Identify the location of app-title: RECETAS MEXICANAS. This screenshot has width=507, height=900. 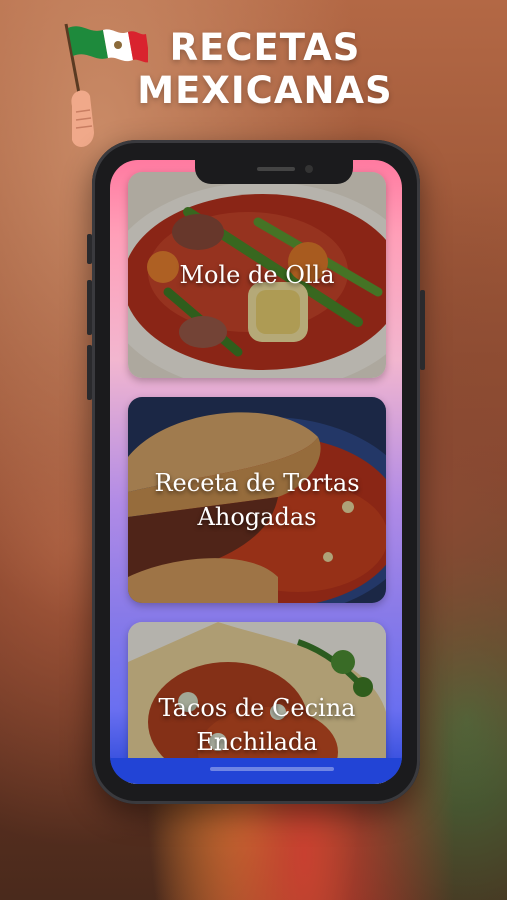
(265, 69).